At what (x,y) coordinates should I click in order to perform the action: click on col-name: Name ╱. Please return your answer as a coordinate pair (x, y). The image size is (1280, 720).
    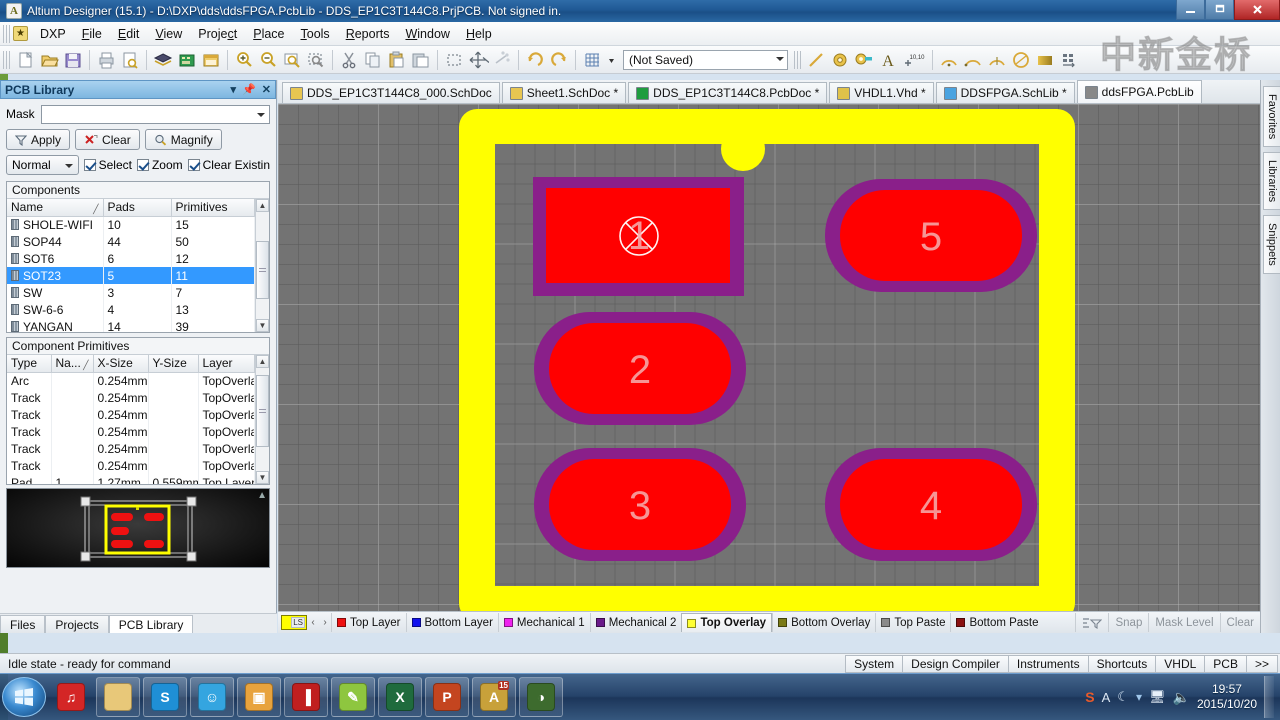
    Looking at the image, I should click on (55, 208).